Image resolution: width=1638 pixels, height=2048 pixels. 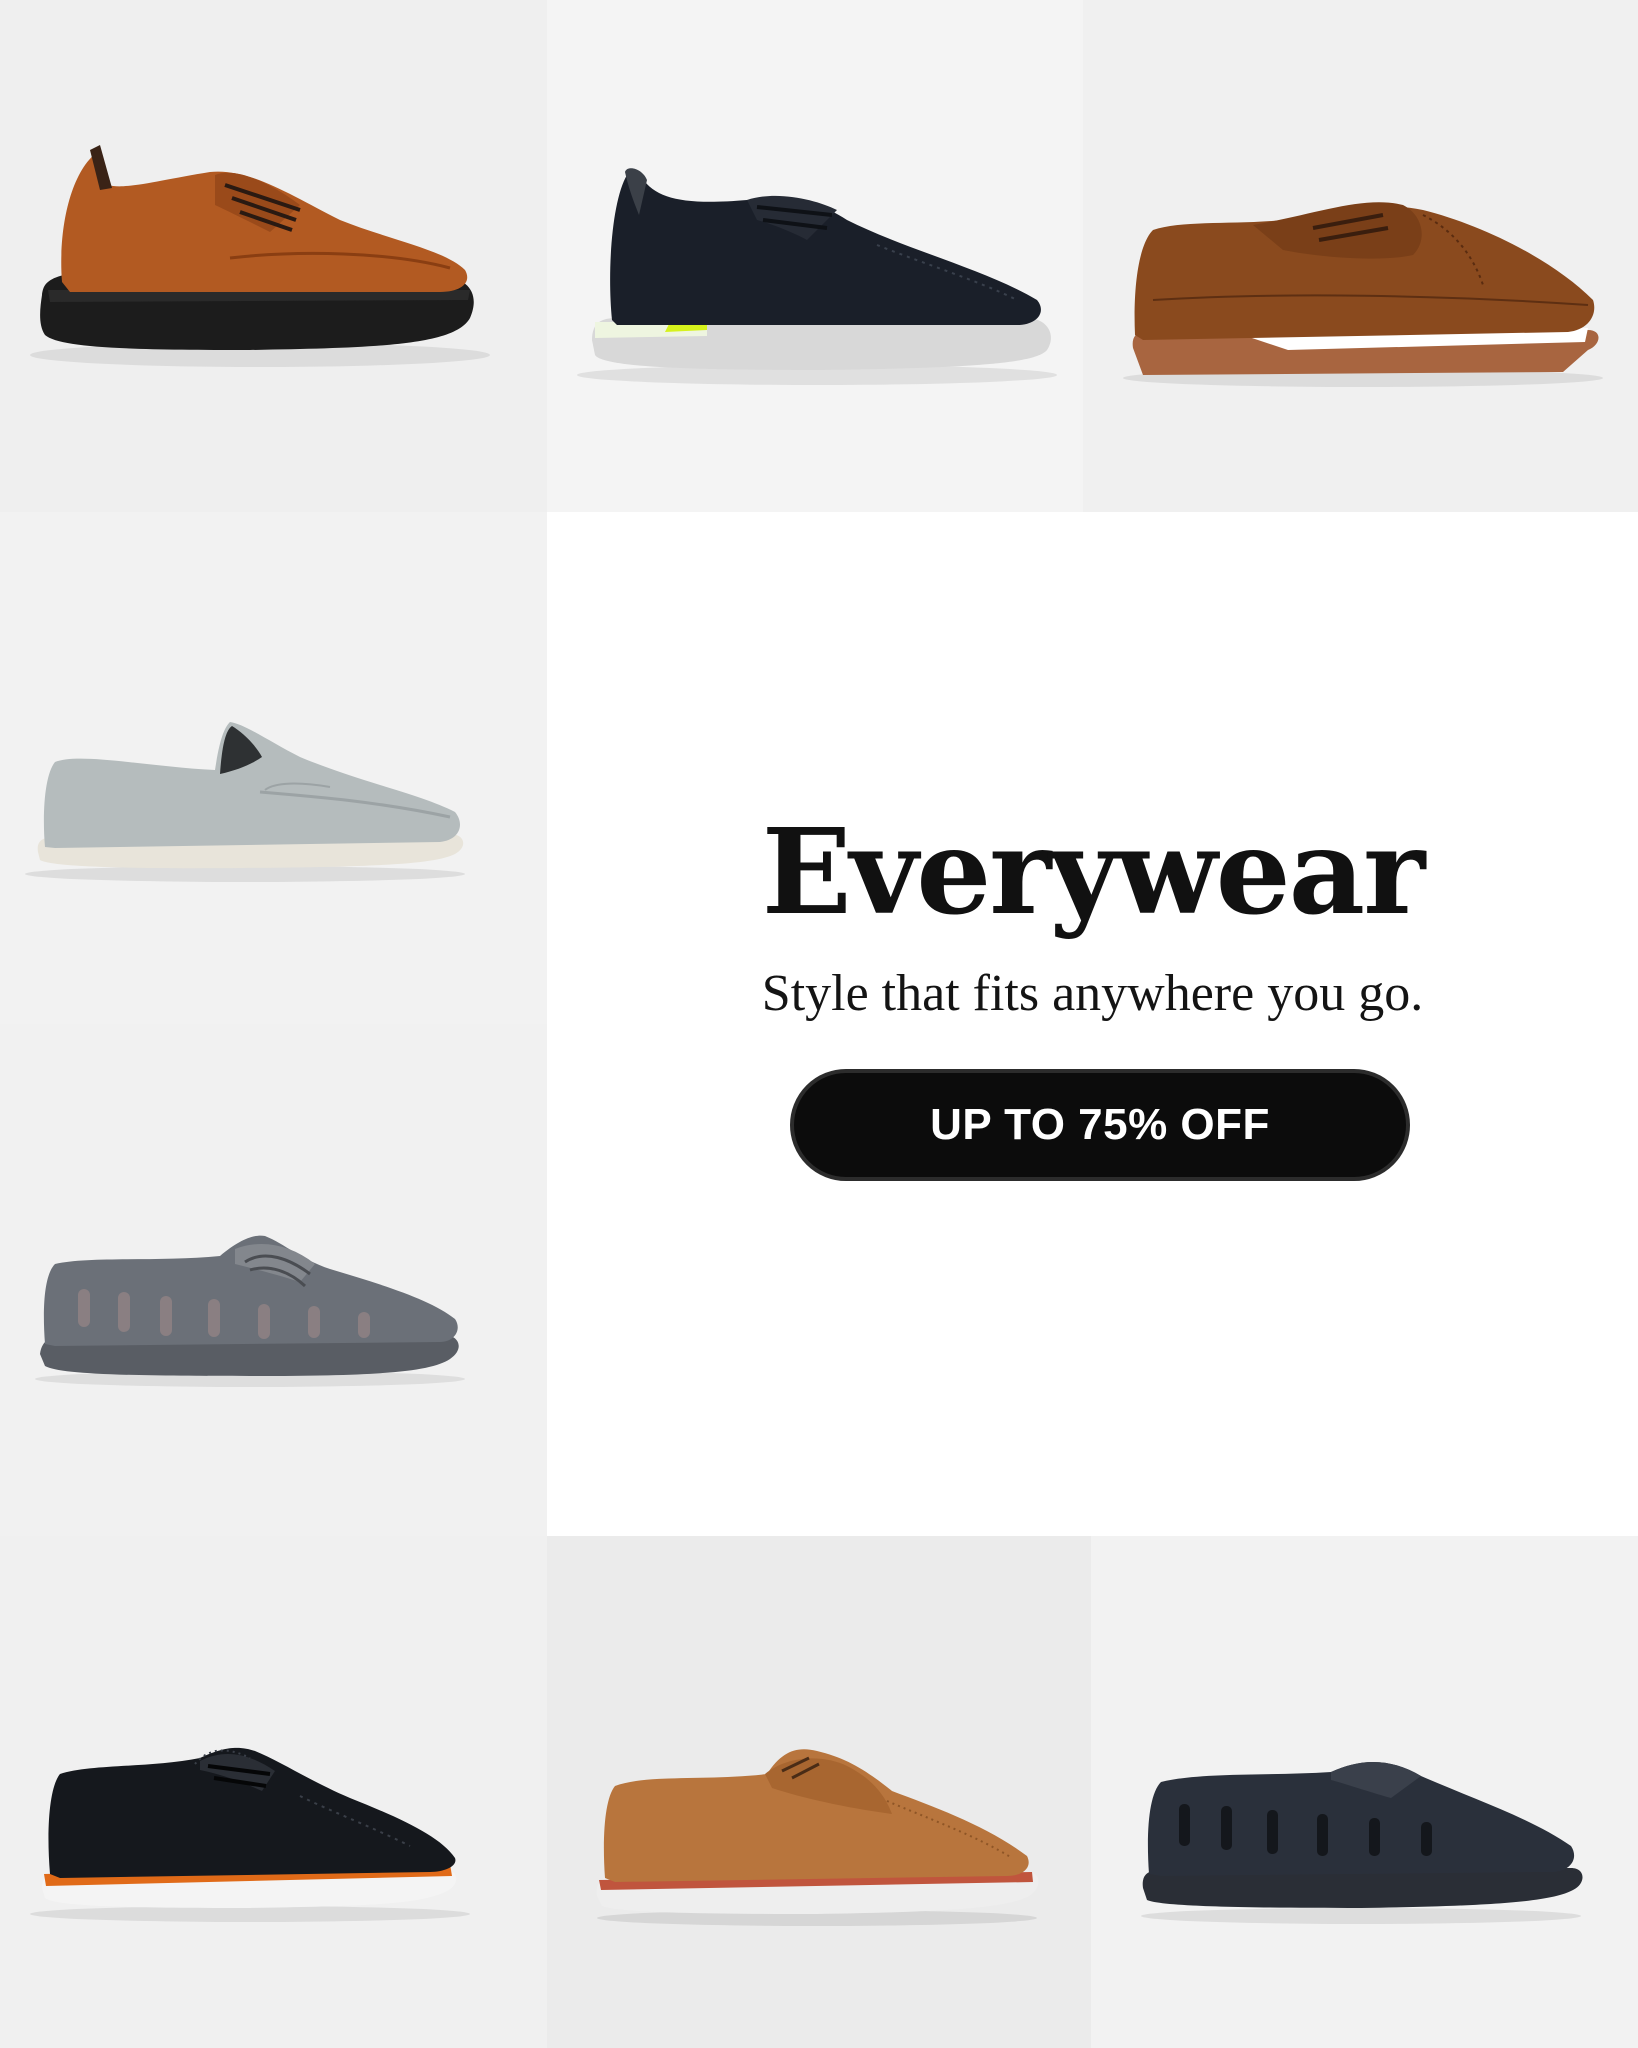 I want to click on grey-suede-loafer-icon, so click(x=245, y=802).